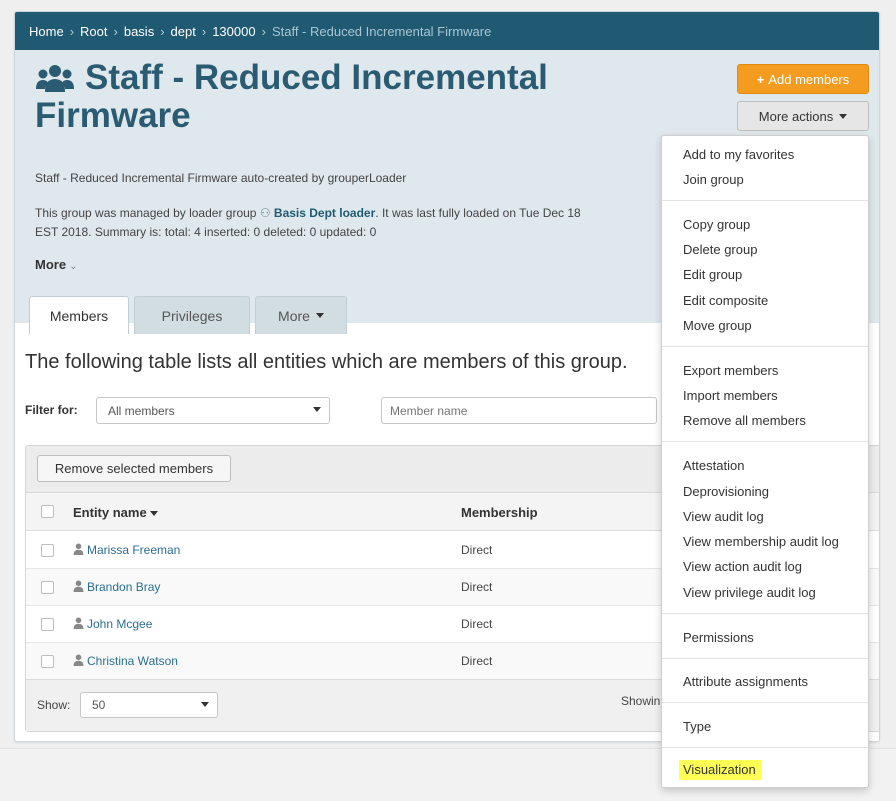  I want to click on tab-more: More, so click(301, 315).